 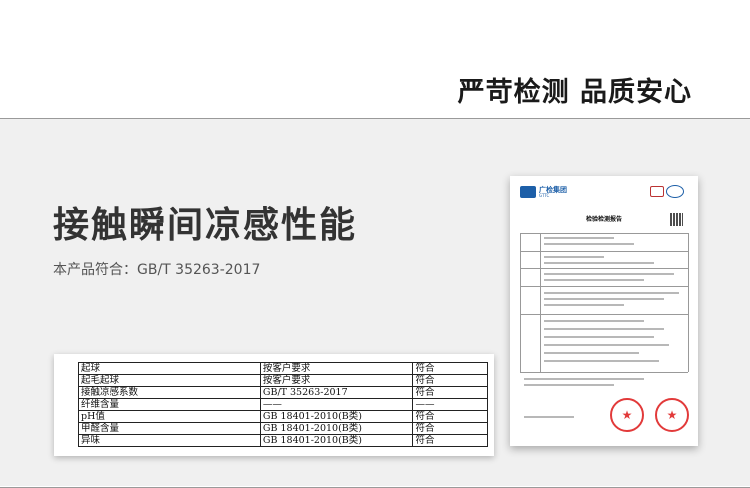 I want to click on table-row: 纤维含量 —— ——, so click(x=283, y=404).